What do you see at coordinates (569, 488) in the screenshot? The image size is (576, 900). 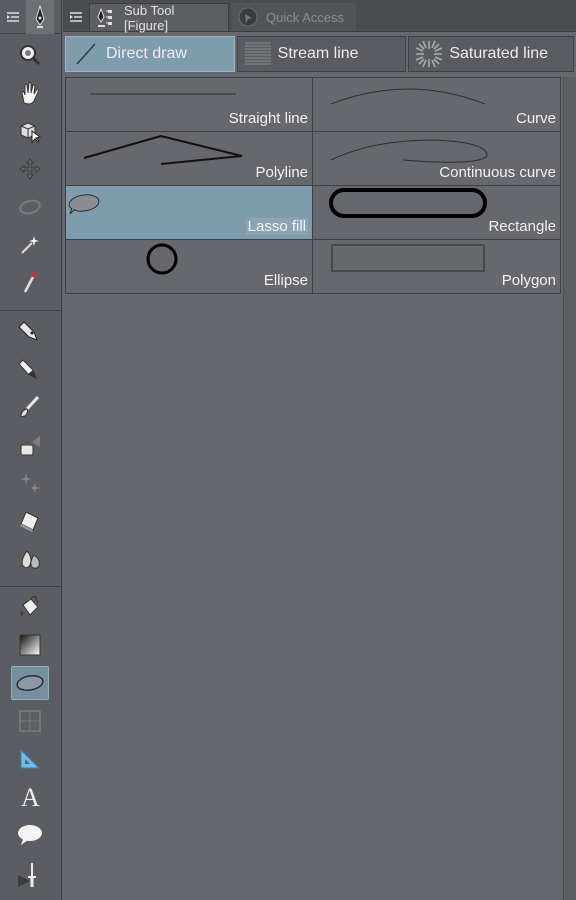 I see `vertical-scrollbar` at bounding box center [569, 488].